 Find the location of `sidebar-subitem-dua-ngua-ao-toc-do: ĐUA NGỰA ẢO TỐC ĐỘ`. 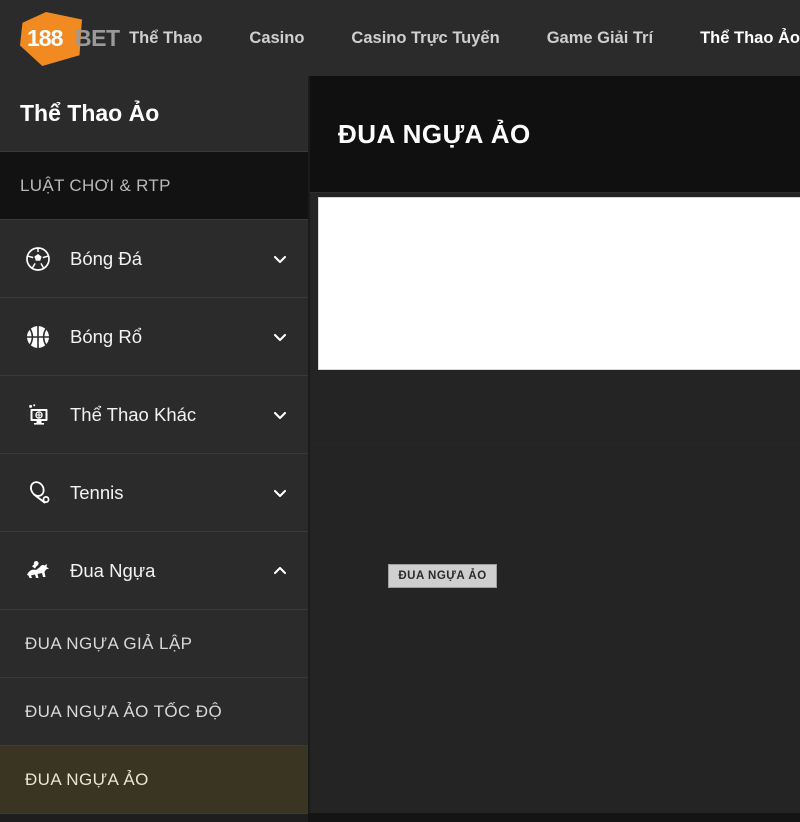

sidebar-subitem-dua-ngua-ao-toc-do: ĐUA NGỰA ẢO TỐC ĐỘ is located at coordinates (154, 712).